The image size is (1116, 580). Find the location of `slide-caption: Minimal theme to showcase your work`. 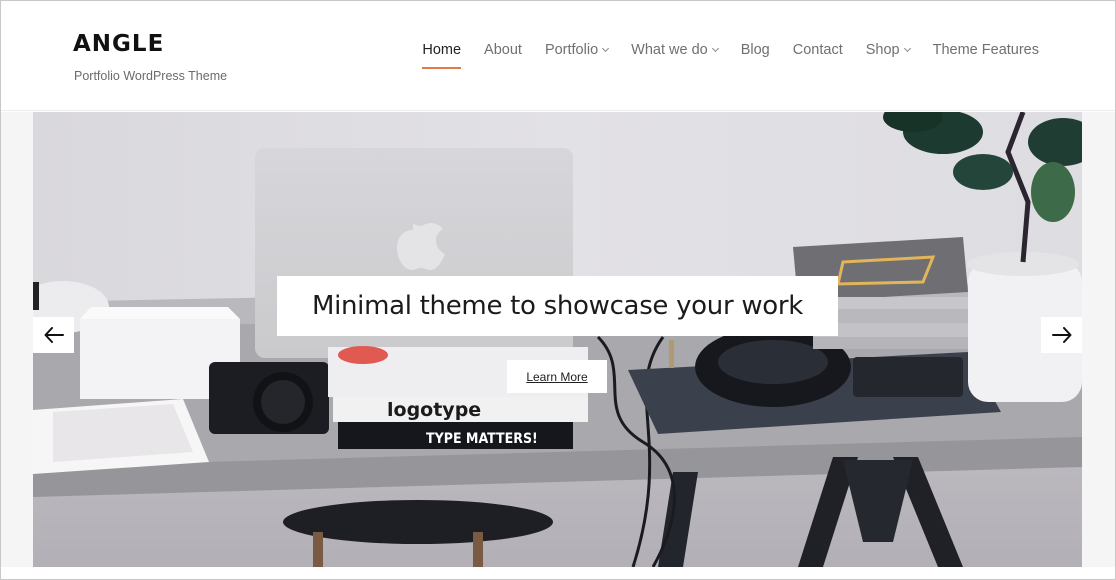

slide-caption: Minimal theme to showcase your work is located at coordinates (557, 306).